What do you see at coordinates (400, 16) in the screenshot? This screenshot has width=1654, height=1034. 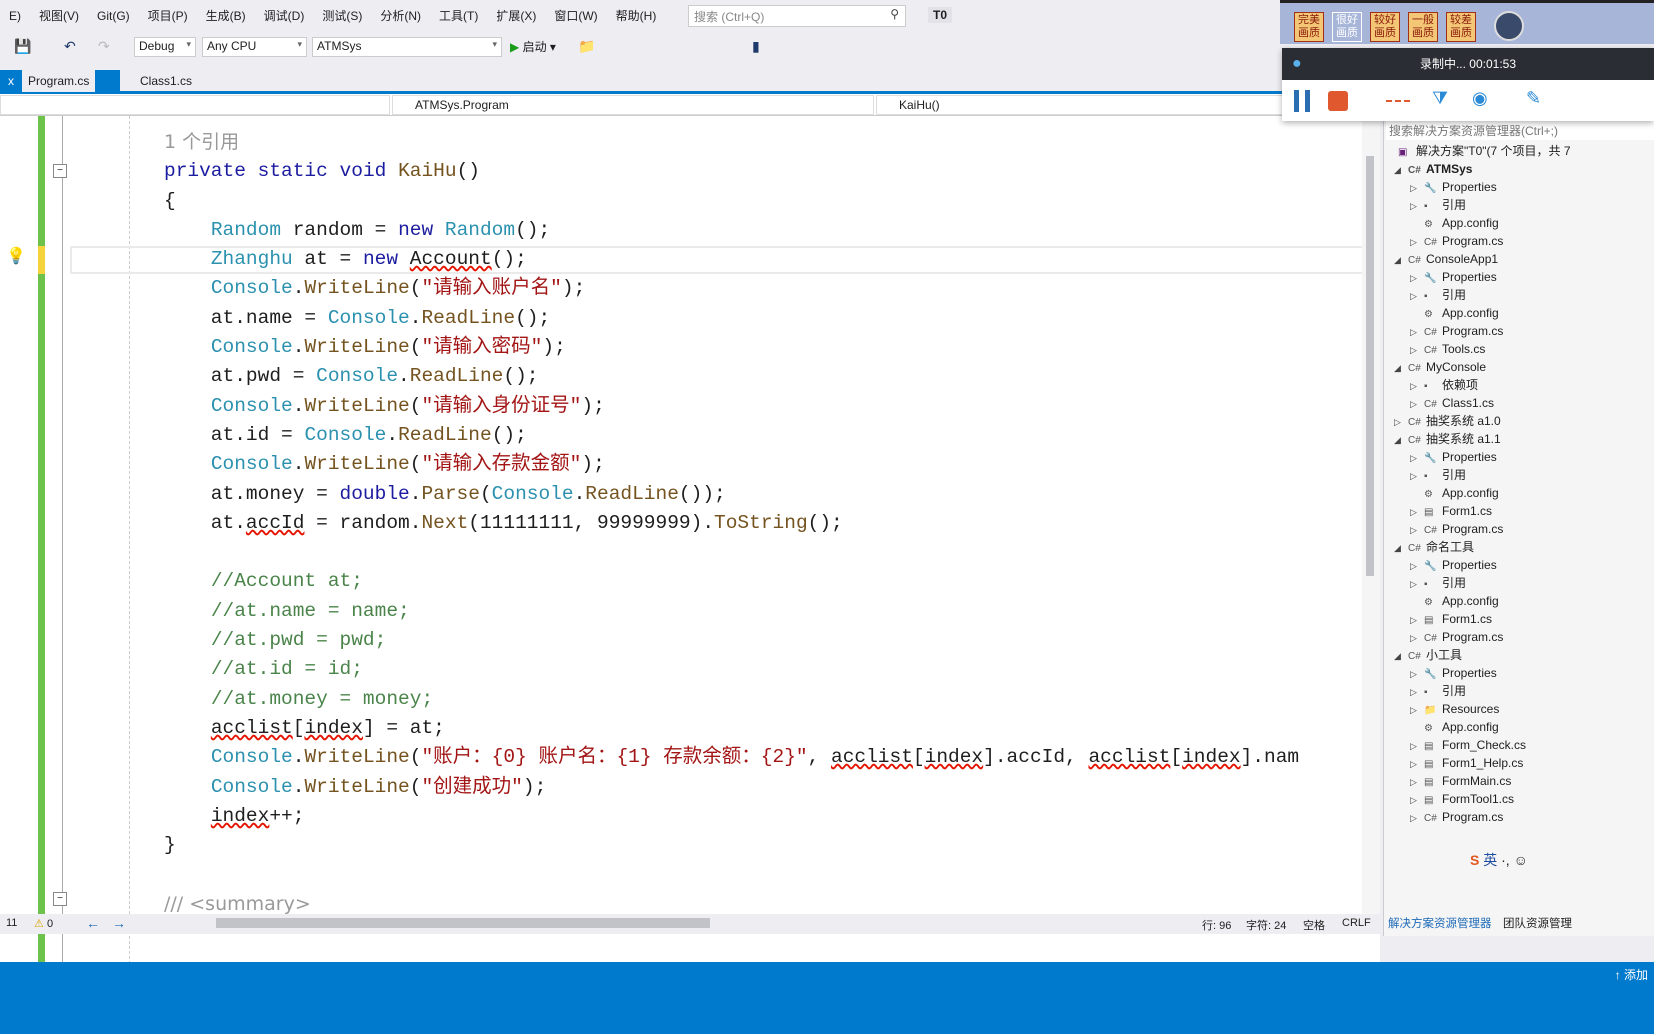 I see `menu-item: 分析(N)` at bounding box center [400, 16].